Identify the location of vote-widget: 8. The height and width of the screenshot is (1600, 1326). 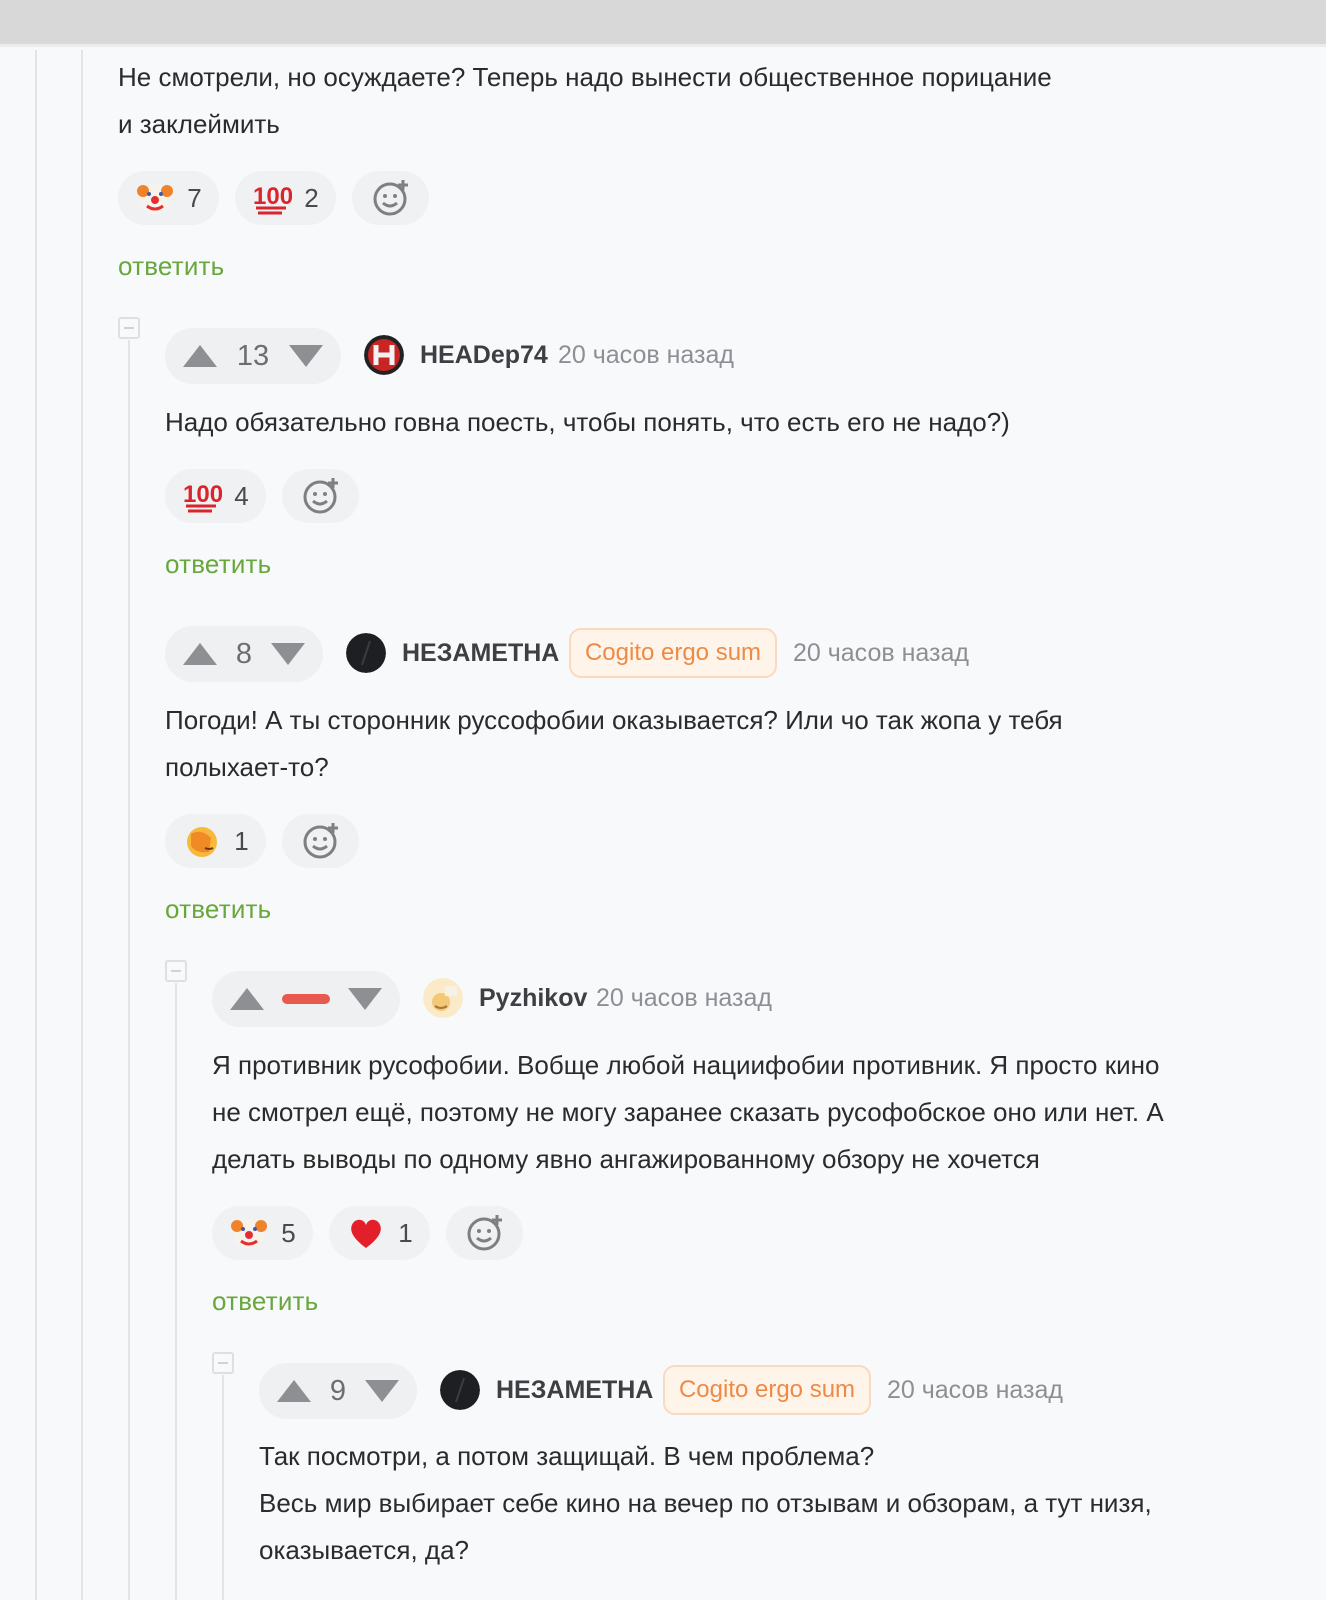
(244, 654).